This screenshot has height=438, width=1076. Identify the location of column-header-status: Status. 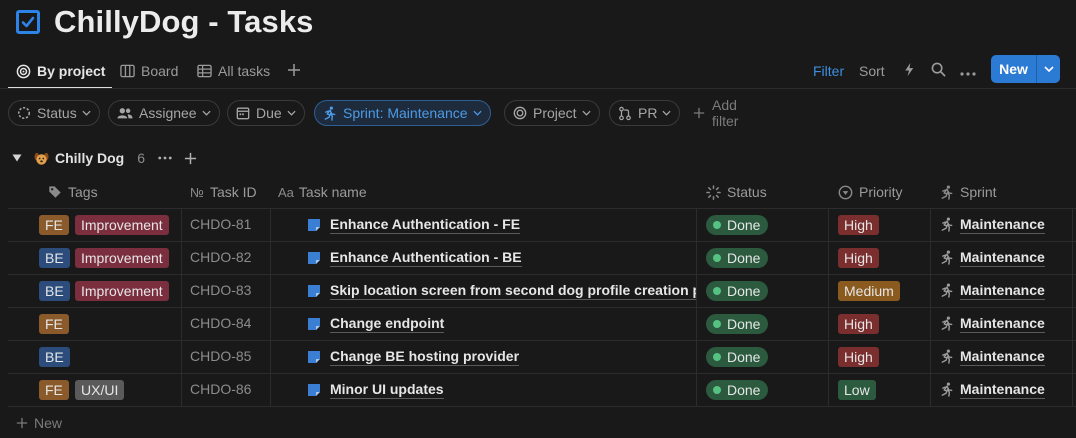
(736, 192).